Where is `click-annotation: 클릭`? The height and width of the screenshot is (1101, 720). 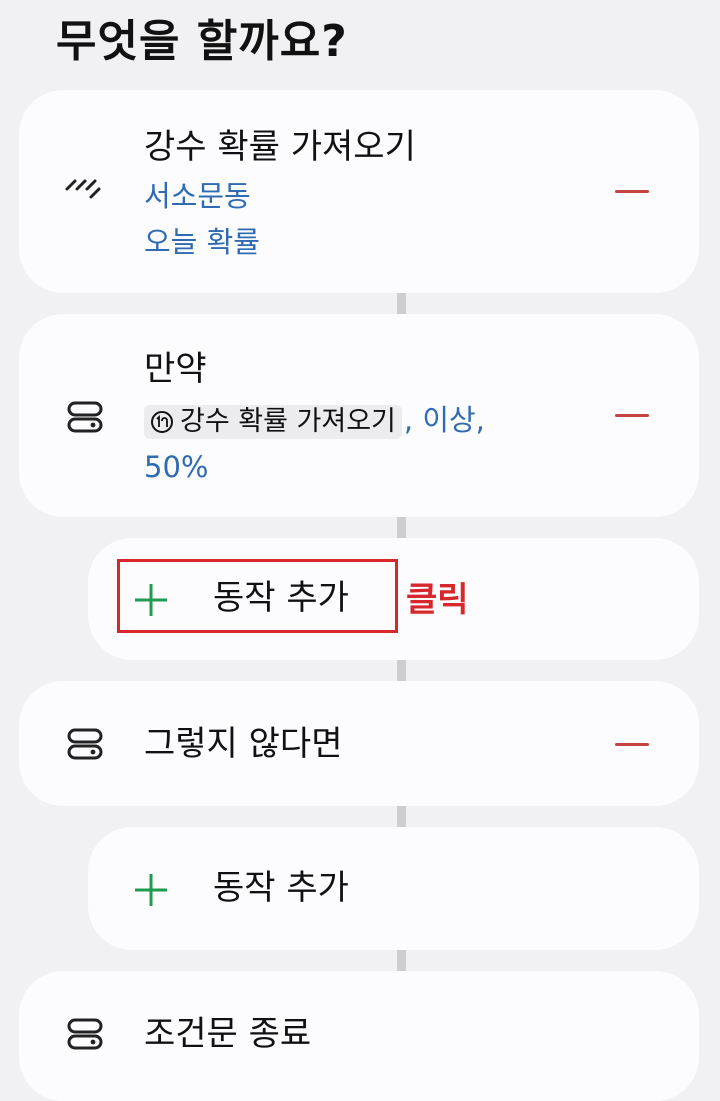 click-annotation: 클릭 is located at coordinates (437, 600).